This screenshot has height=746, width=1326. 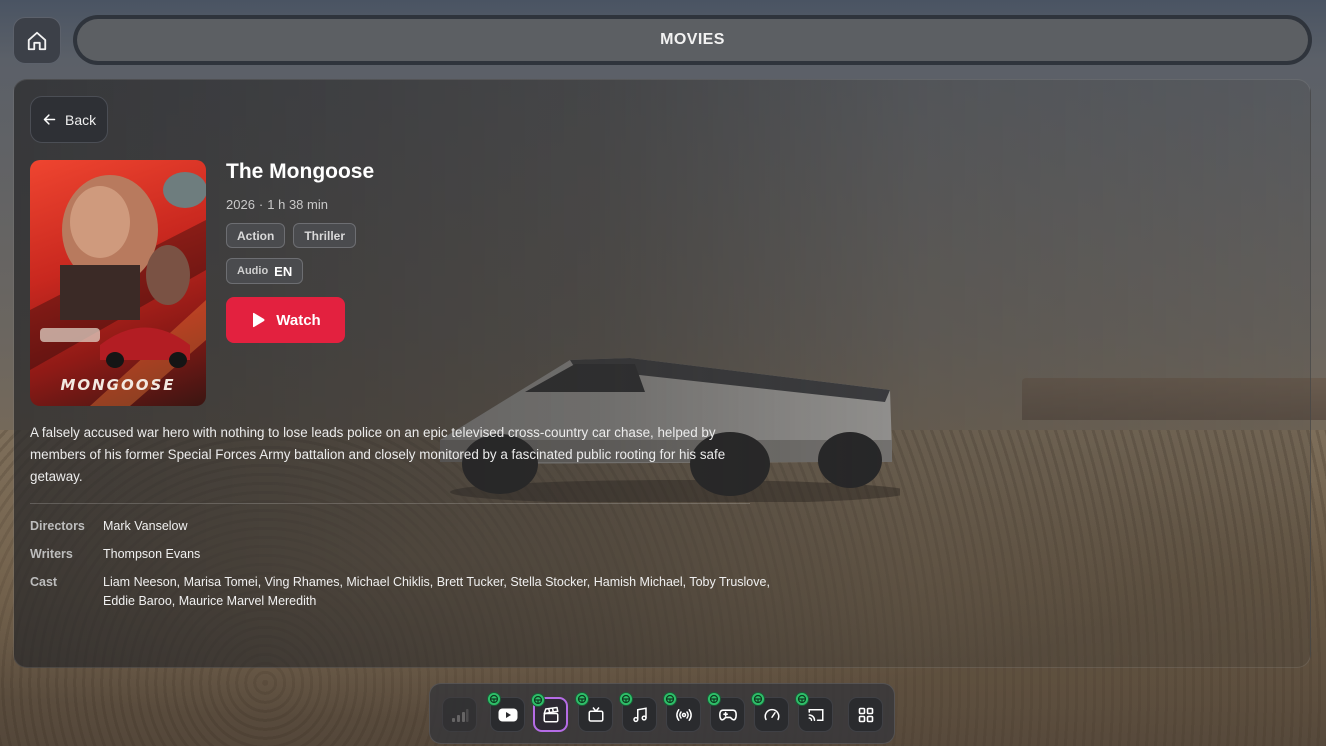 I want to click on audio-label: Audio, so click(x=253, y=271).